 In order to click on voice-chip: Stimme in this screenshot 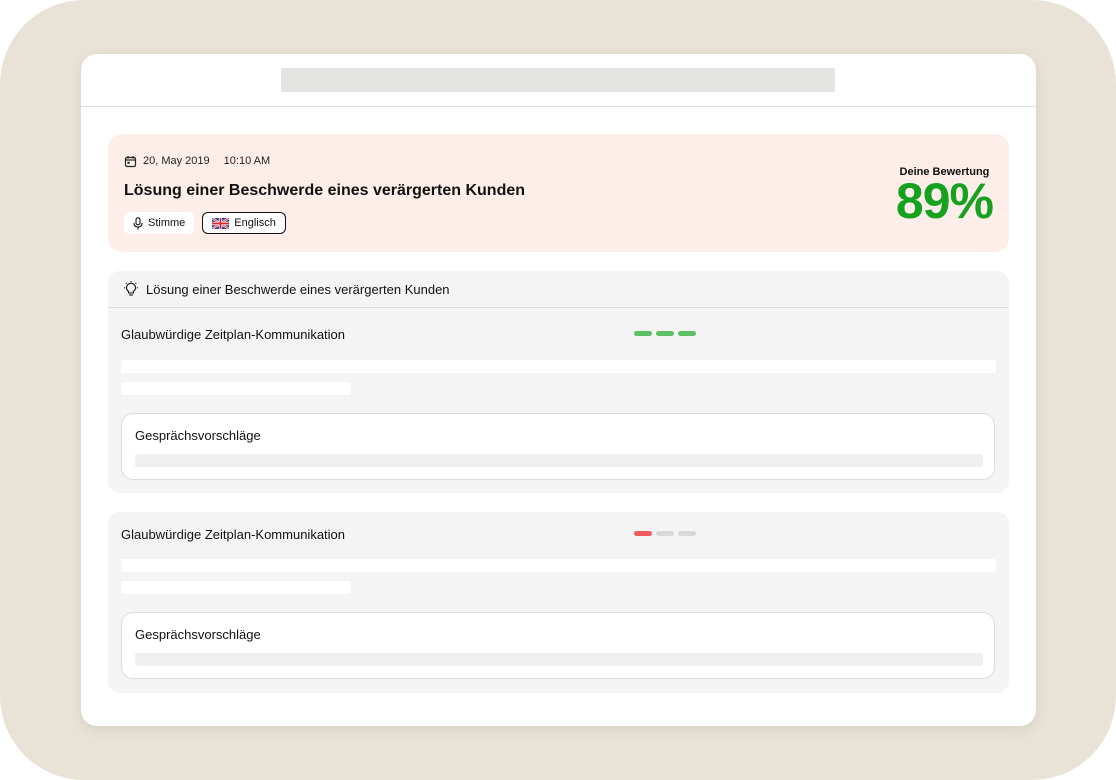, I will do `click(159, 223)`.